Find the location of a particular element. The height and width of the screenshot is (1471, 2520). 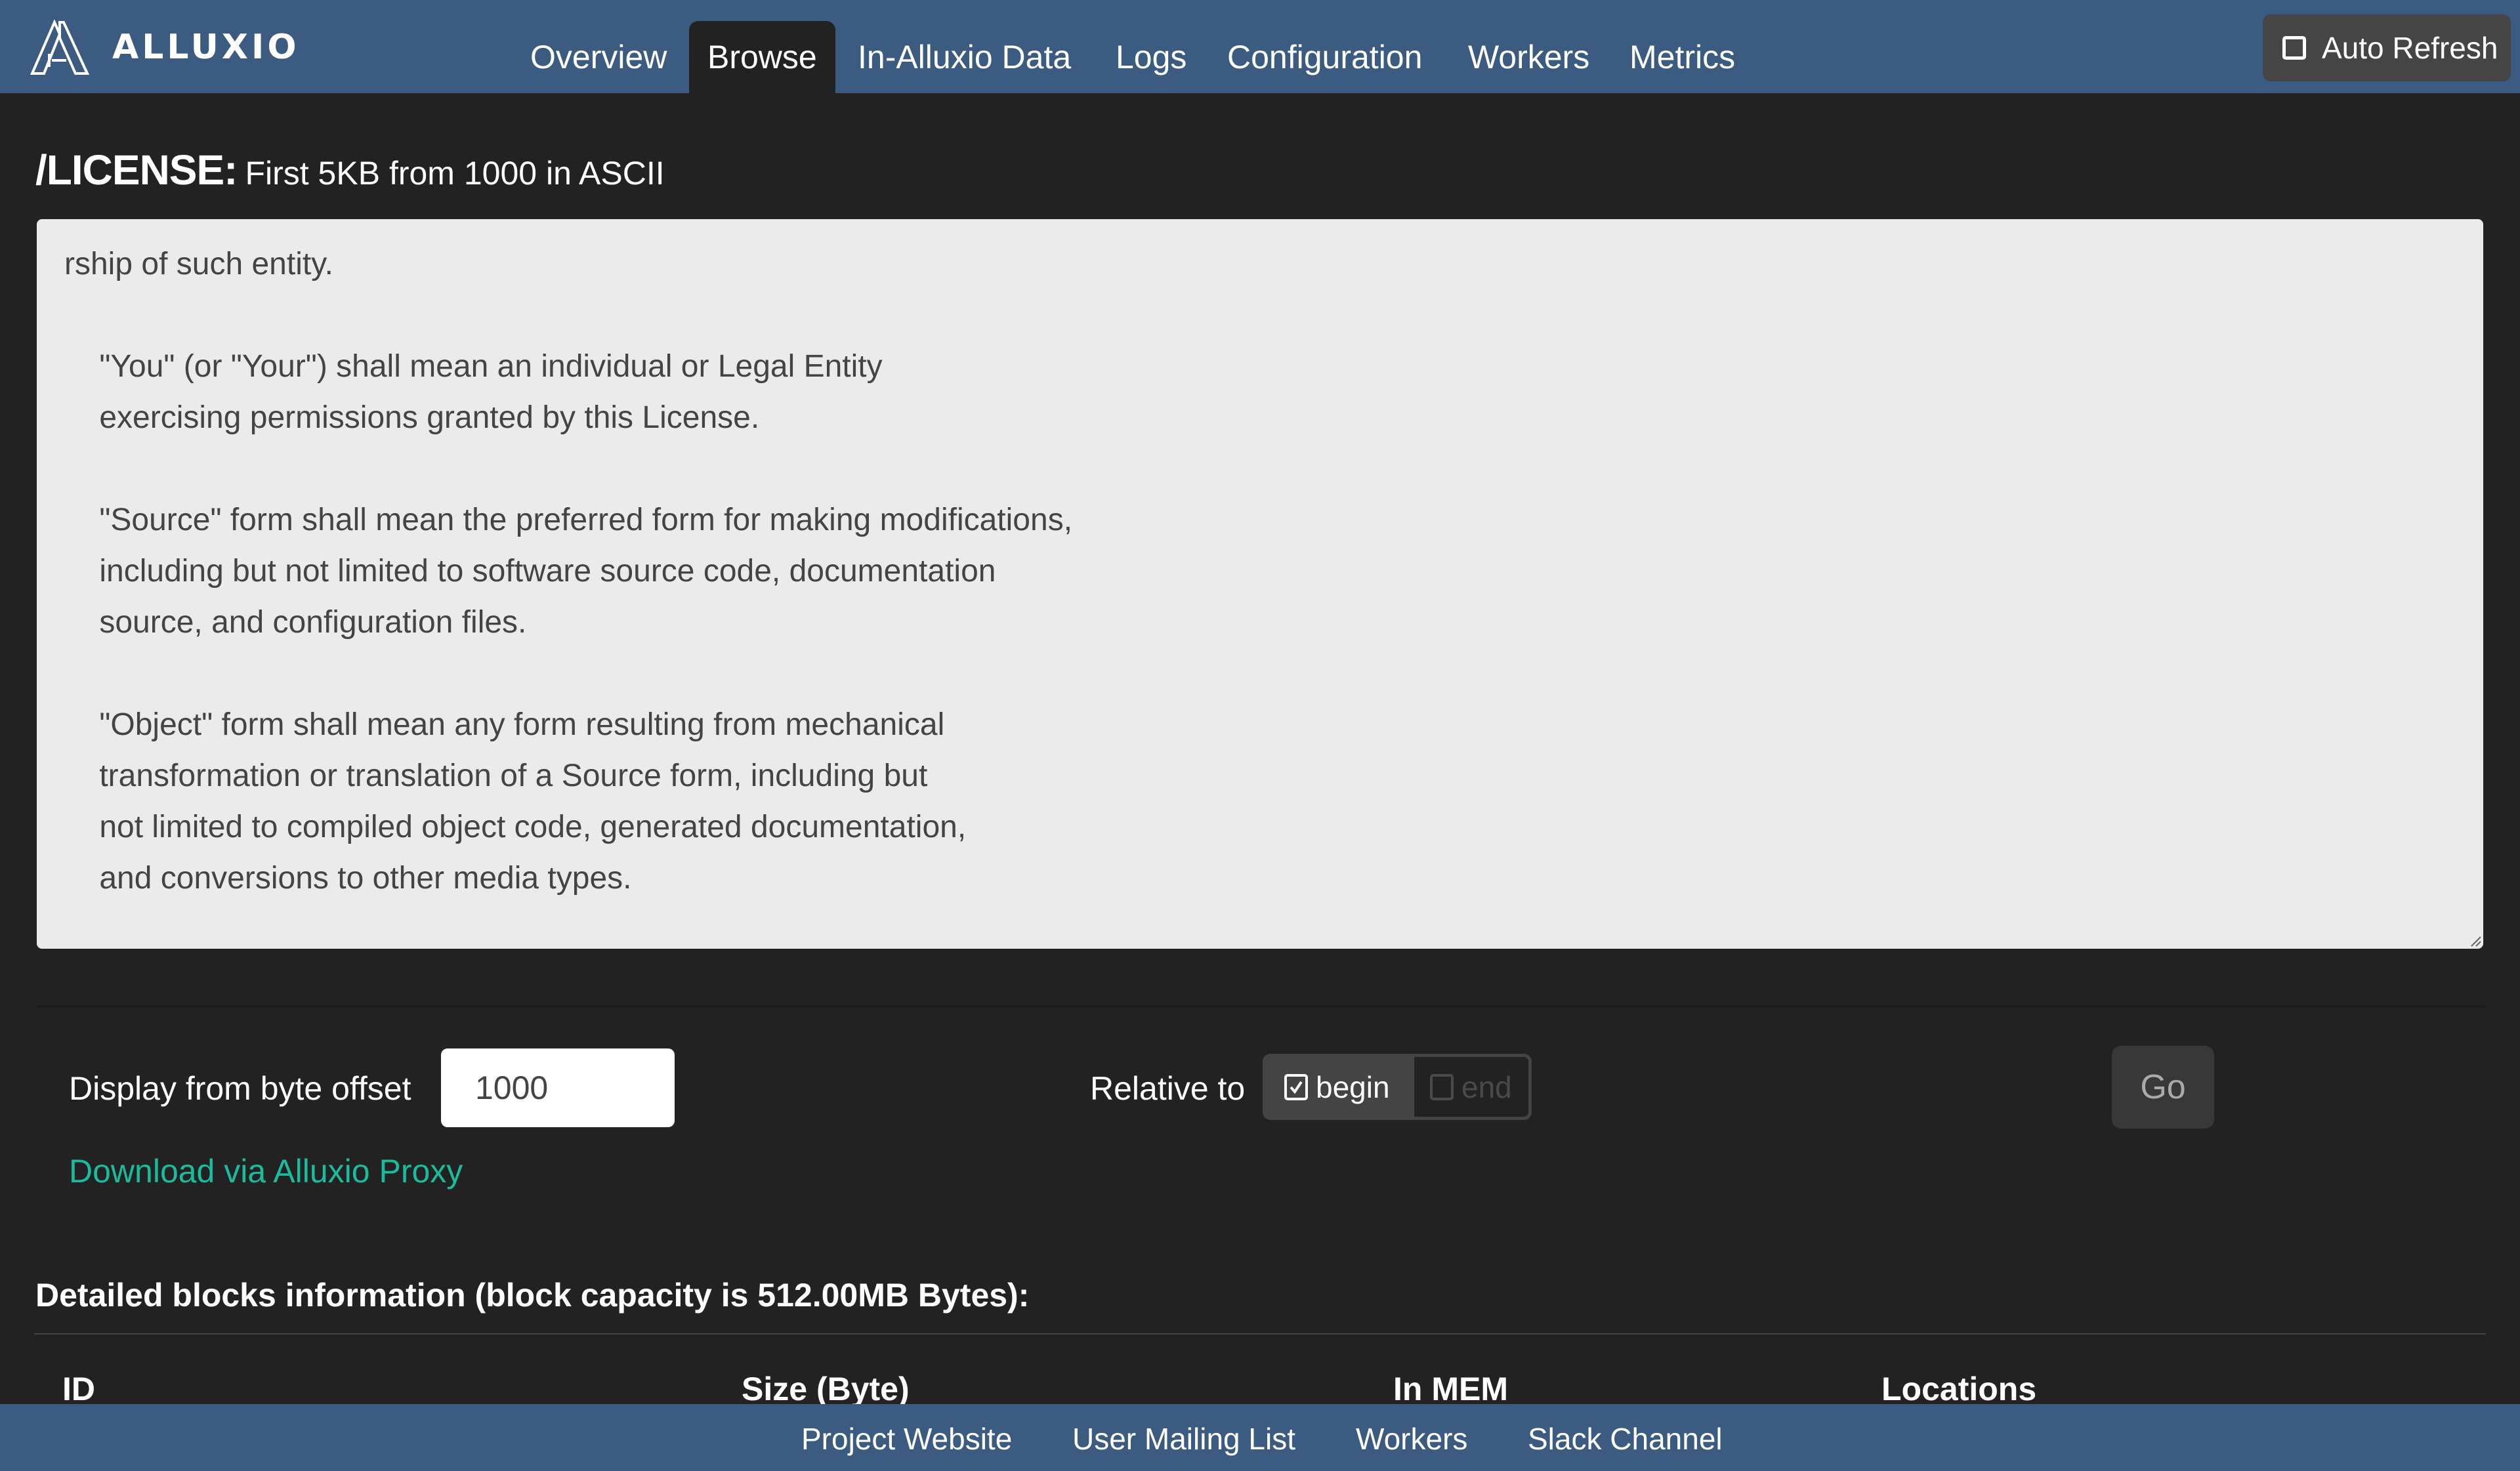

nav-in-alluxio-data: In-Alluxio Data is located at coordinates (964, 57).